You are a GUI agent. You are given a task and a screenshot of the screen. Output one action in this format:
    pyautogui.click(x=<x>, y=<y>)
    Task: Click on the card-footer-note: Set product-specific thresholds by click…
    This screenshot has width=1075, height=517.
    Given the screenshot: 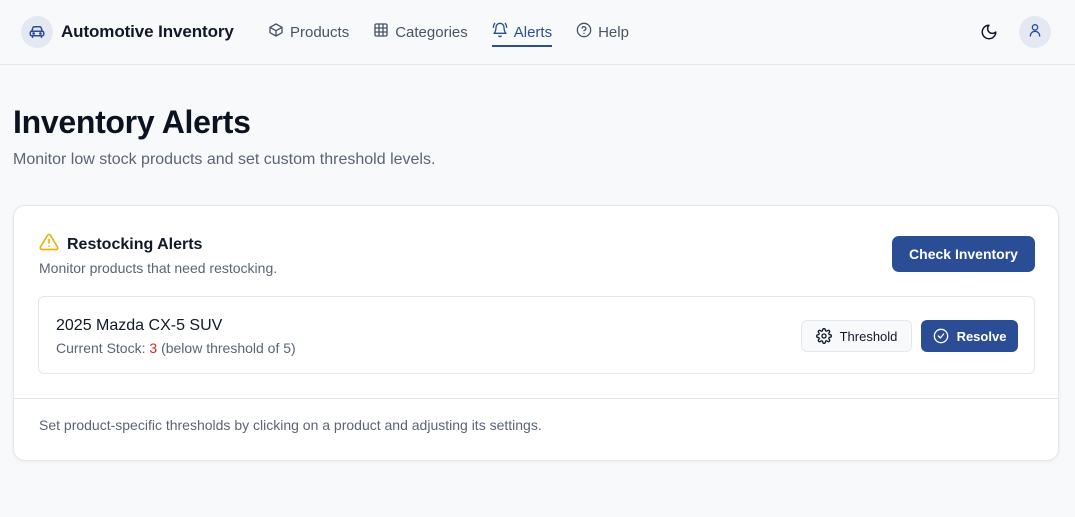 What is the action you would take?
    pyautogui.click(x=290, y=425)
    